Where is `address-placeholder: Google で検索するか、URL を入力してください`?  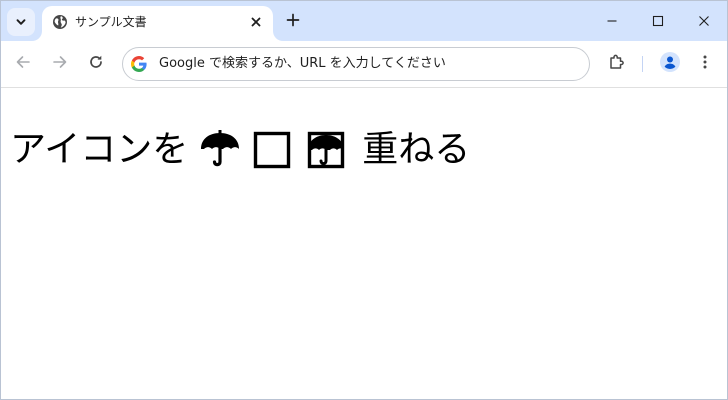 address-placeholder: Google で検索するか、URL を入力してください is located at coordinates (302, 63).